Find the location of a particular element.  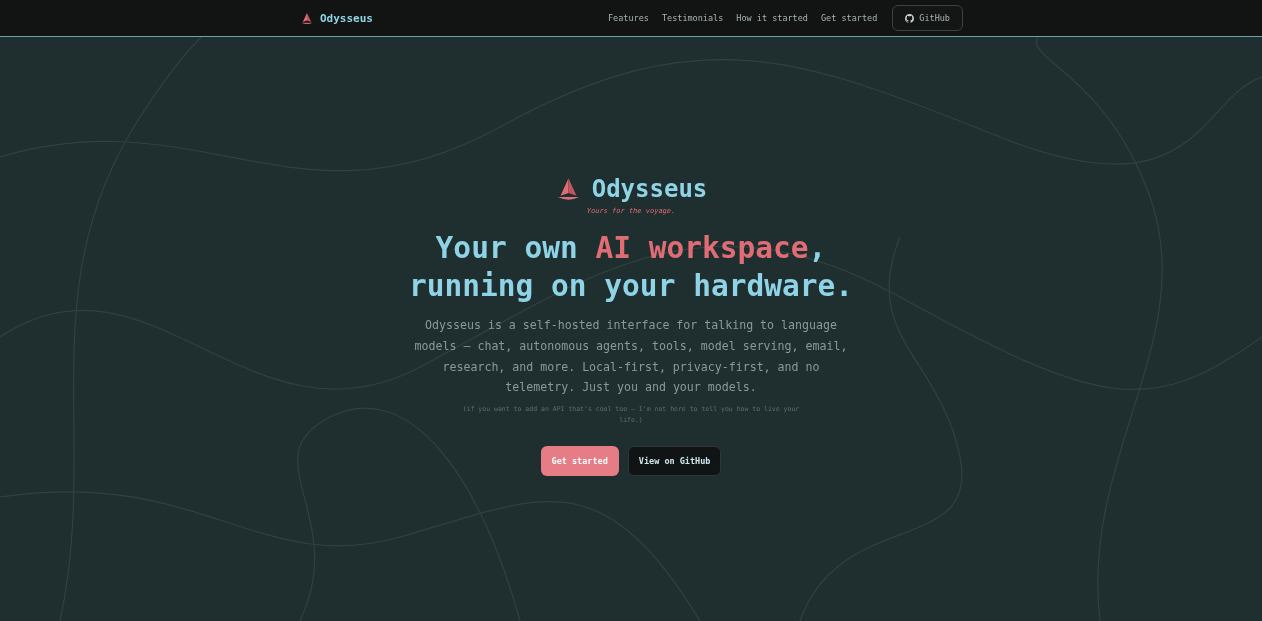

nav-link: Features is located at coordinates (628, 18).